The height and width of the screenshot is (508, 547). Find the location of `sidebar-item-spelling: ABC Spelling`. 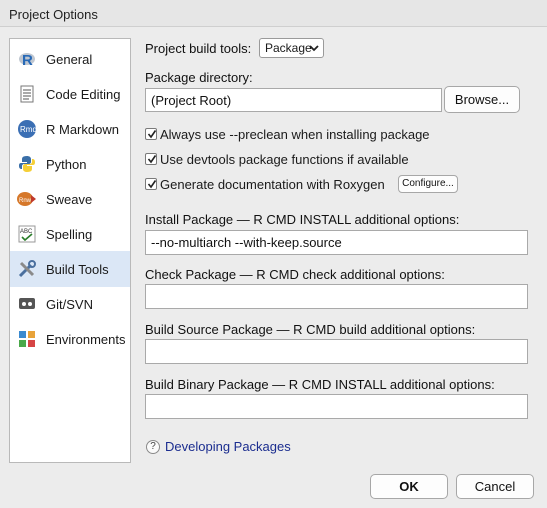

sidebar-item-spelling: ABC Spelling is located at coordinates (70, 234).